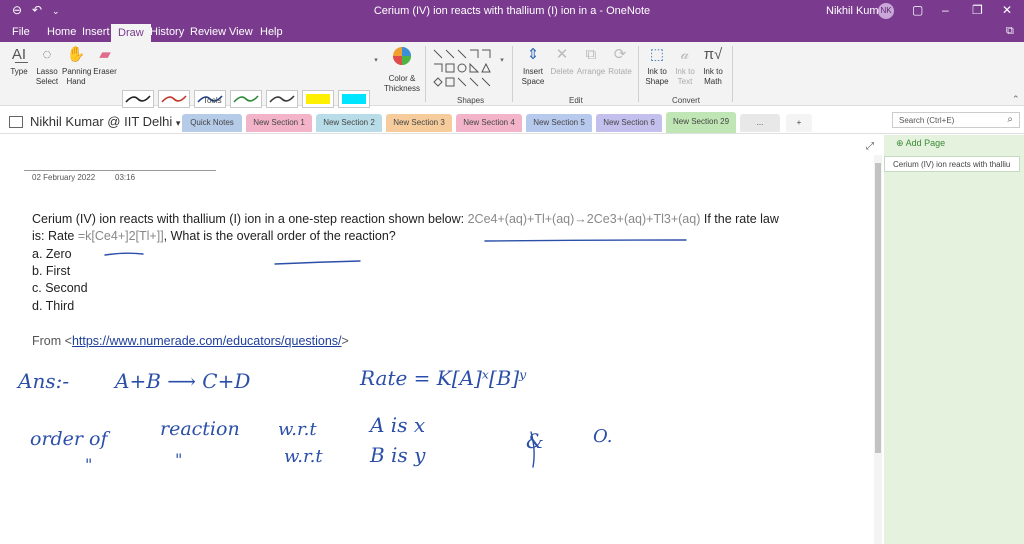 This screenshot has height=544, width=1024. Describe the element at coordinates (200, 429) in the screenshot. I see `ink-reaction-word: reaction` at that location.